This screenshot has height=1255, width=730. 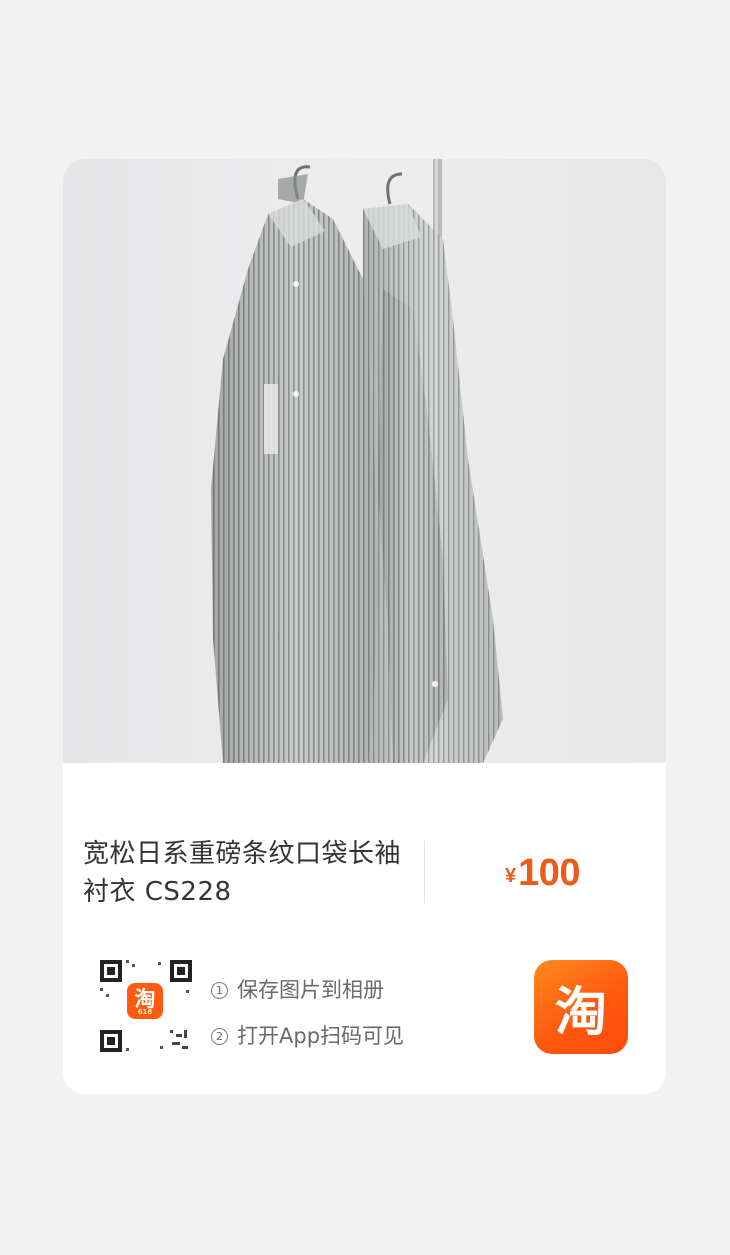 I want to click on share-steps: 1 保存图片到相册 2 打开App扫码可见, so click(x=307, y=1013).